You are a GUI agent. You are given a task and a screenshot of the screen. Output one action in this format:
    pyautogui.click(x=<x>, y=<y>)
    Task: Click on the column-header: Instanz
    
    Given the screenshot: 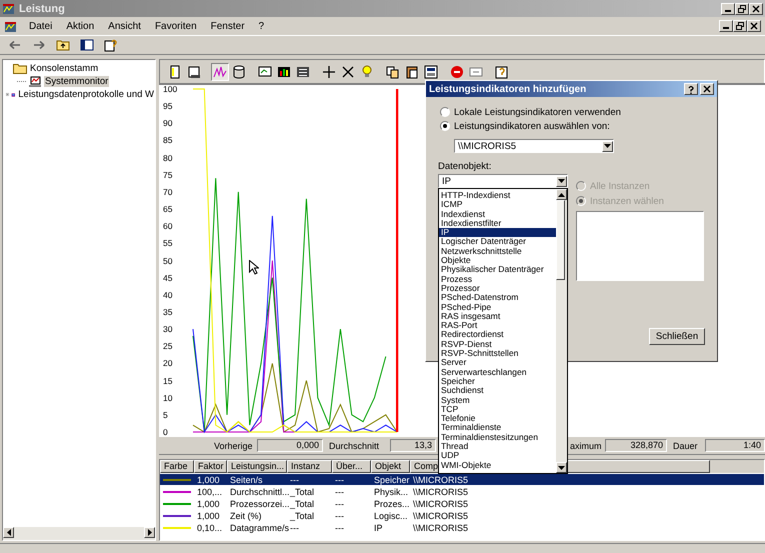 What is the action you would take?
    pyautogui.click(x=309, y=466)
    